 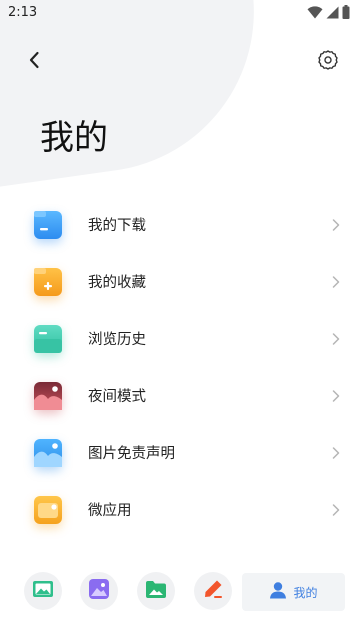 I want to click on landscape-image-icon, so click(x=43, y=591).